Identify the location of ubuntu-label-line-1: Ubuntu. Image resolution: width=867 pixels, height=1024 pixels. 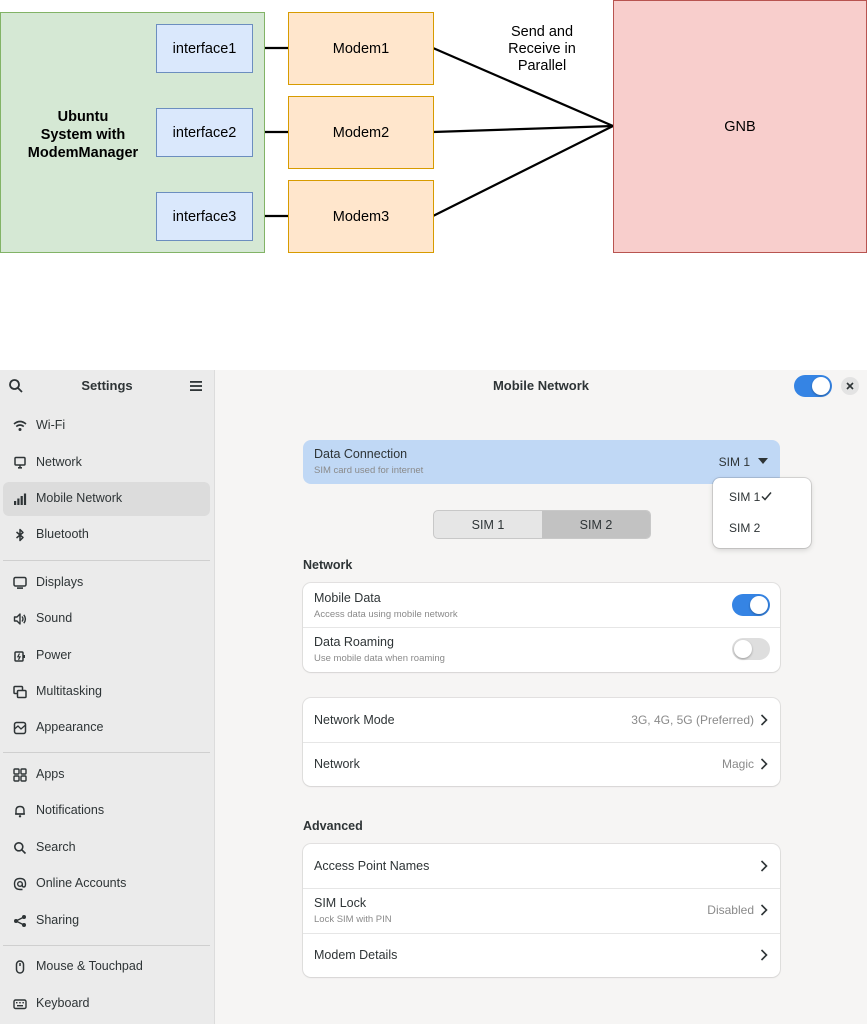
(83, 117).